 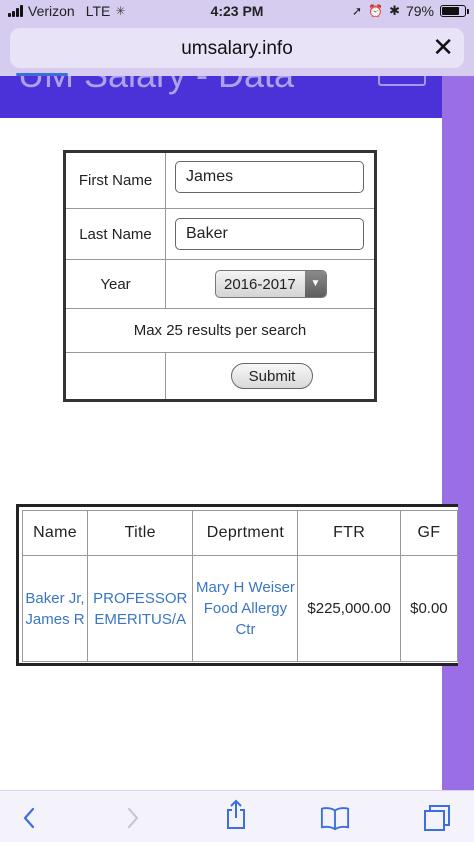 I want to click on employee-name-link: Baker Jr, James R, so click(x=54, y=609).